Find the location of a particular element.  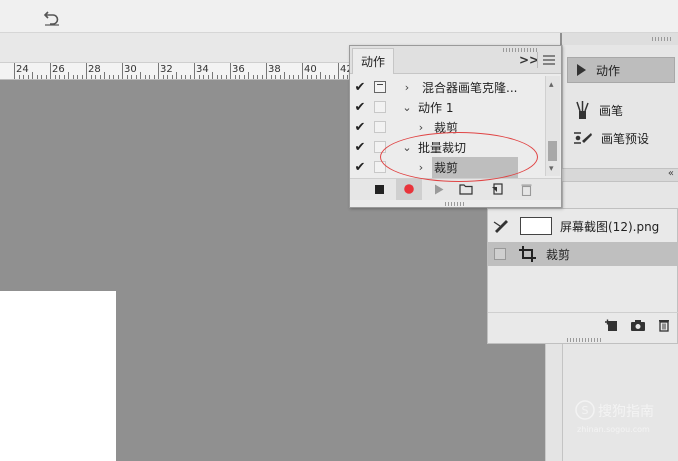

folder-icon is located at coordinates (466, 189).